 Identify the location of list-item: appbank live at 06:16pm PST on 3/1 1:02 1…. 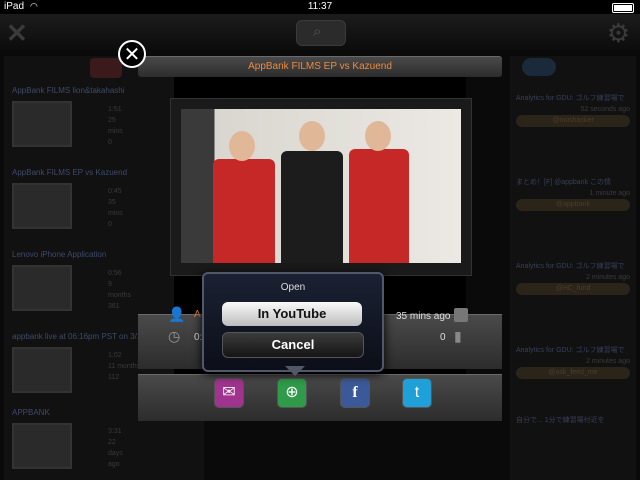
(76, 362).